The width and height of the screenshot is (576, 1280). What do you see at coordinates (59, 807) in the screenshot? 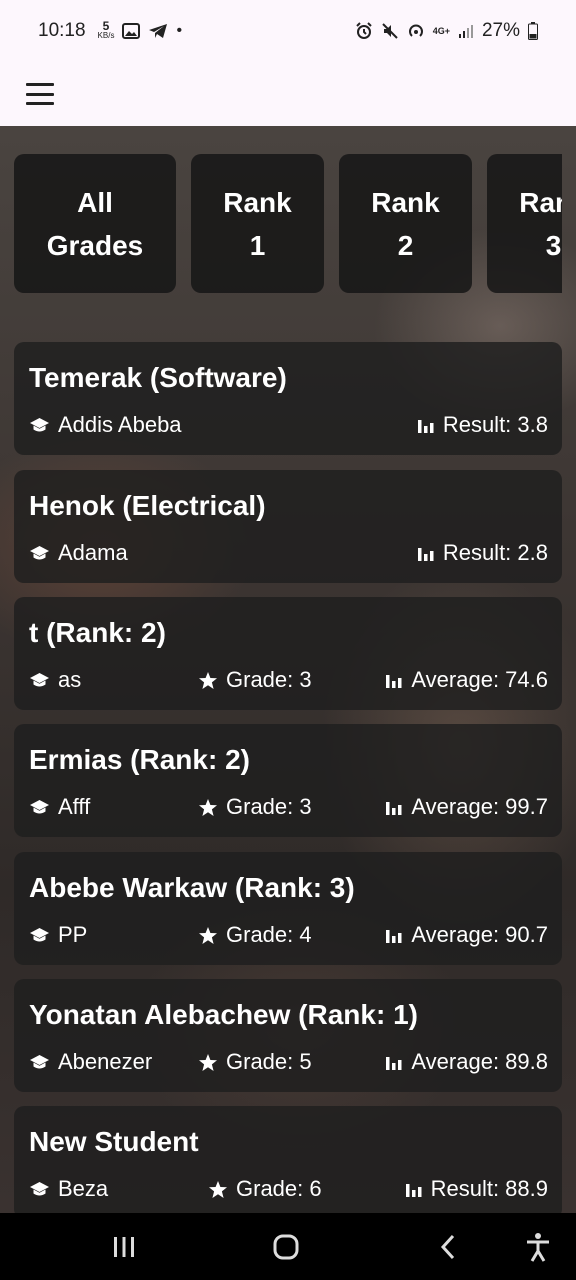
I see `student-school: Afff` at bounding box center [59, 807].